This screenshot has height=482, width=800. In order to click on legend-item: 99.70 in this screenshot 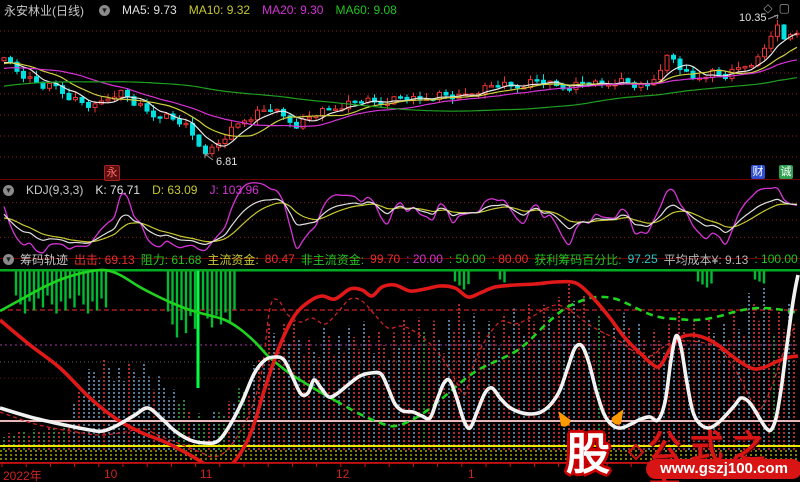, I will do `click(385, 259)`.